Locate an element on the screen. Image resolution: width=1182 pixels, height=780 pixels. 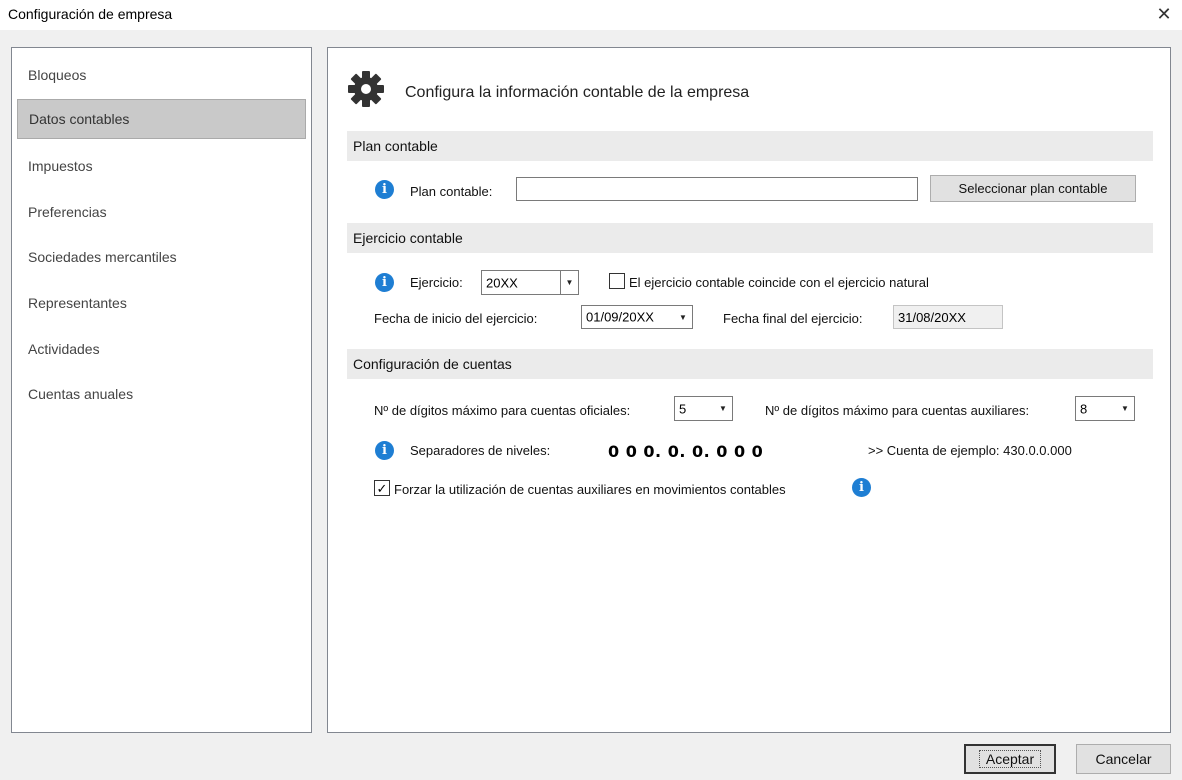
fecha-final-value: 31/08/20XX is located at coordinates (948, 317).